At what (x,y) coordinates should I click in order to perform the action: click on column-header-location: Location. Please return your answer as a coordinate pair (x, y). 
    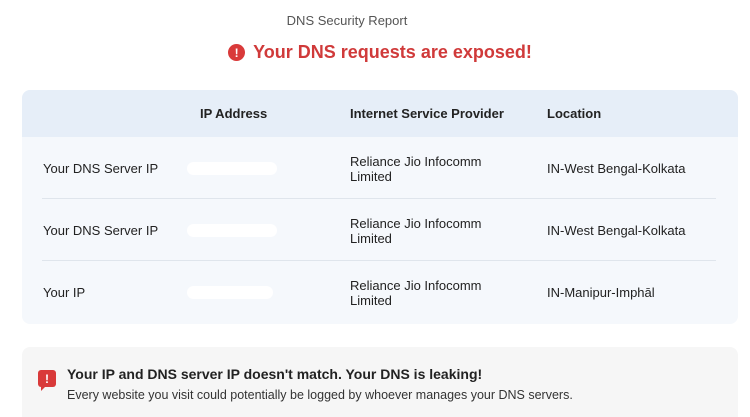
    Looking at the image, I should click on (574, 113).